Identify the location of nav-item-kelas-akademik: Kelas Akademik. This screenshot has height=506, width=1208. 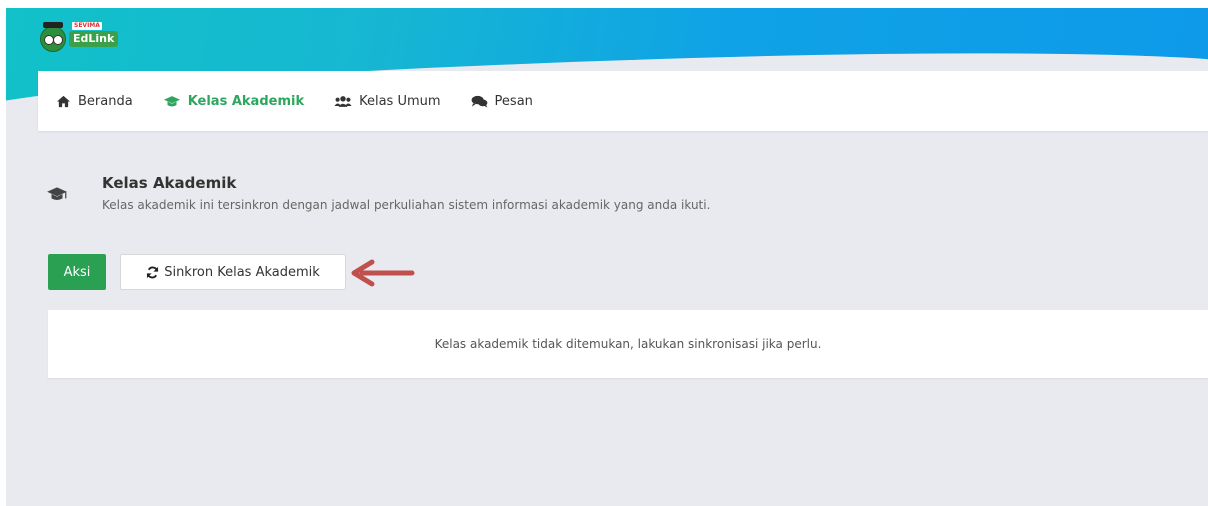
(233, 101).